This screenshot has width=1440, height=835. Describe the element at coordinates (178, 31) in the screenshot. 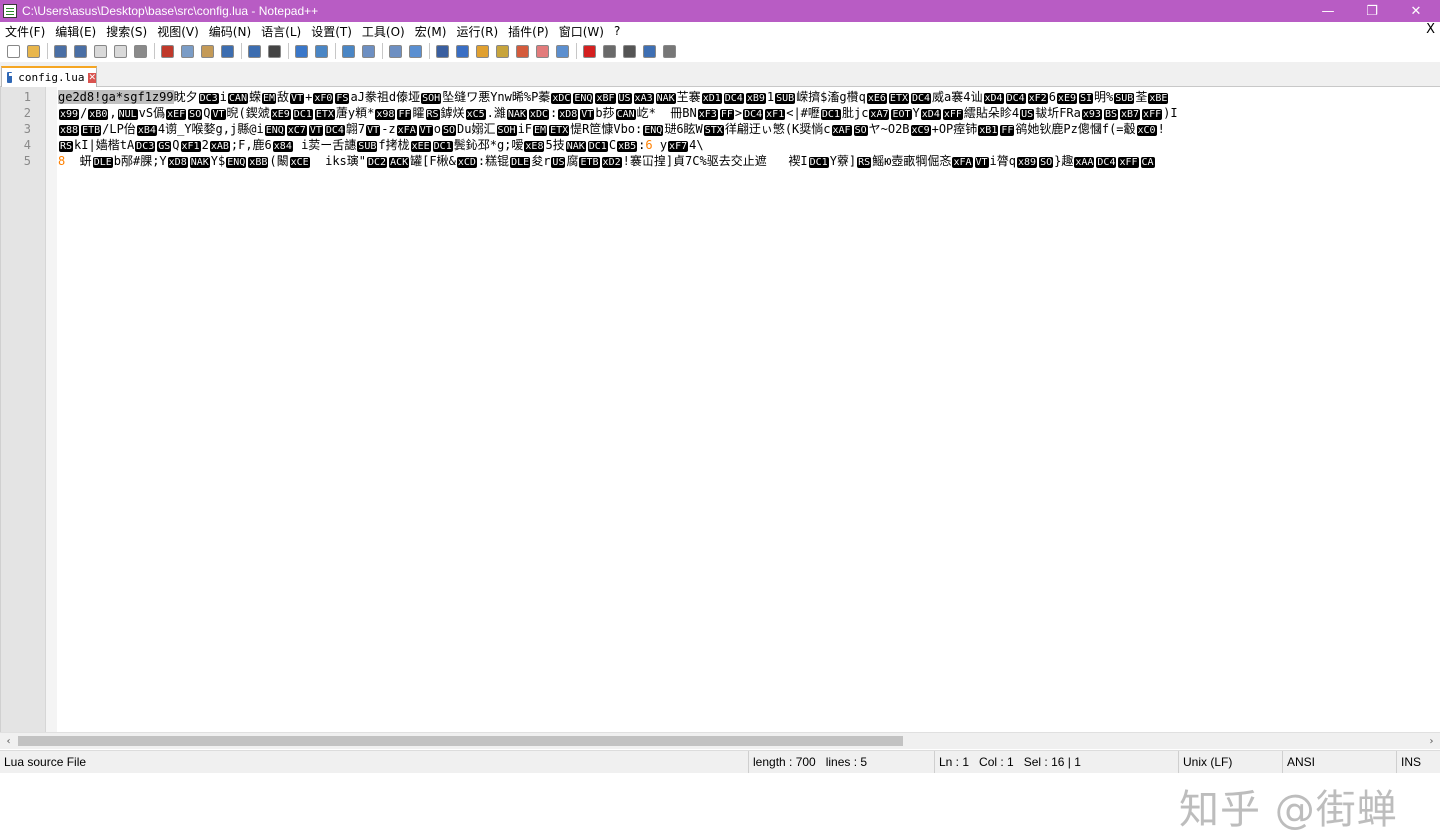

I see `menu-view: 视图(V)` at that location.